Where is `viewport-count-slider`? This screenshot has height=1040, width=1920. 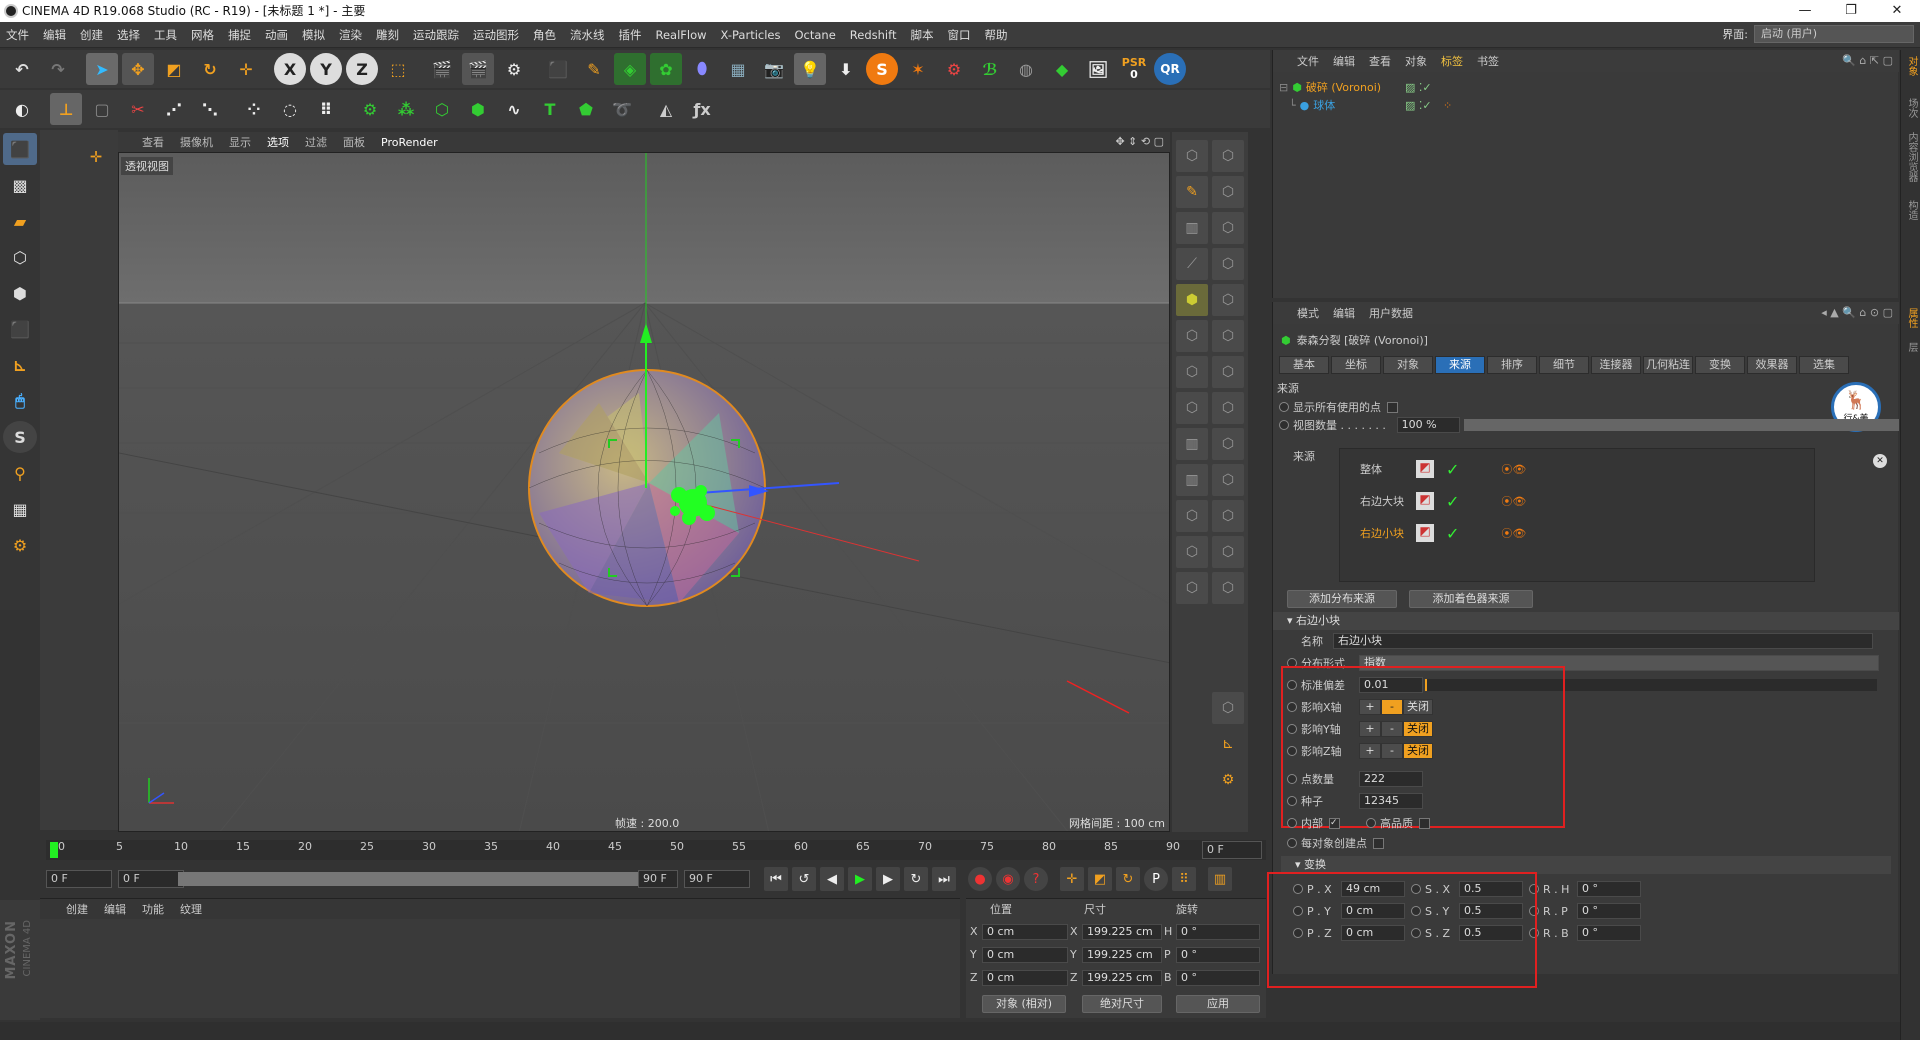 viewport-count-slider is located at coordinates (1681, 425).